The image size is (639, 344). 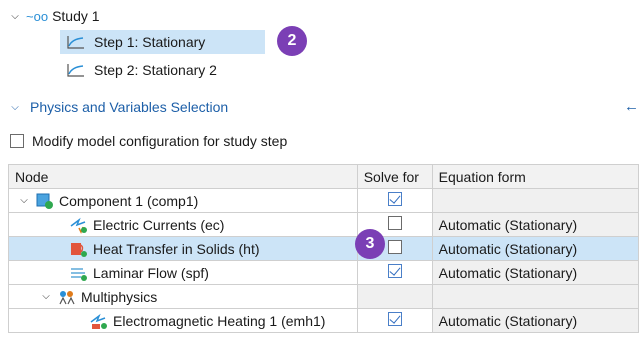 What do you see at coordinates (183, 176) in the screenshot?
I see `column-header-node: Node` at bounding box center [183, 176].